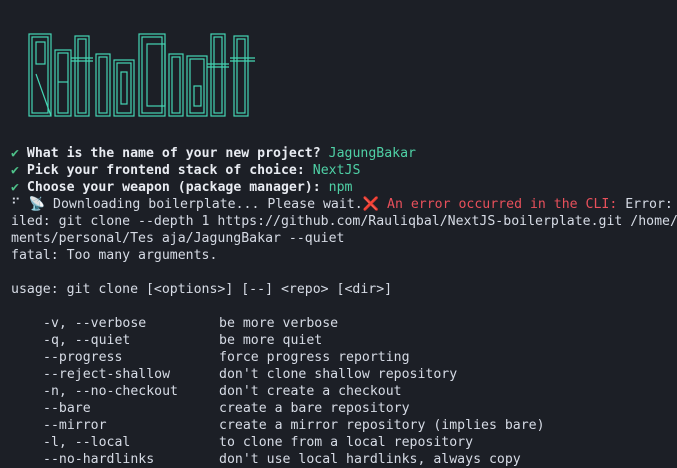  Describe the element at coordinates (87, 442) in the screenshot. I see `option-flag: -l, --local` at that location.